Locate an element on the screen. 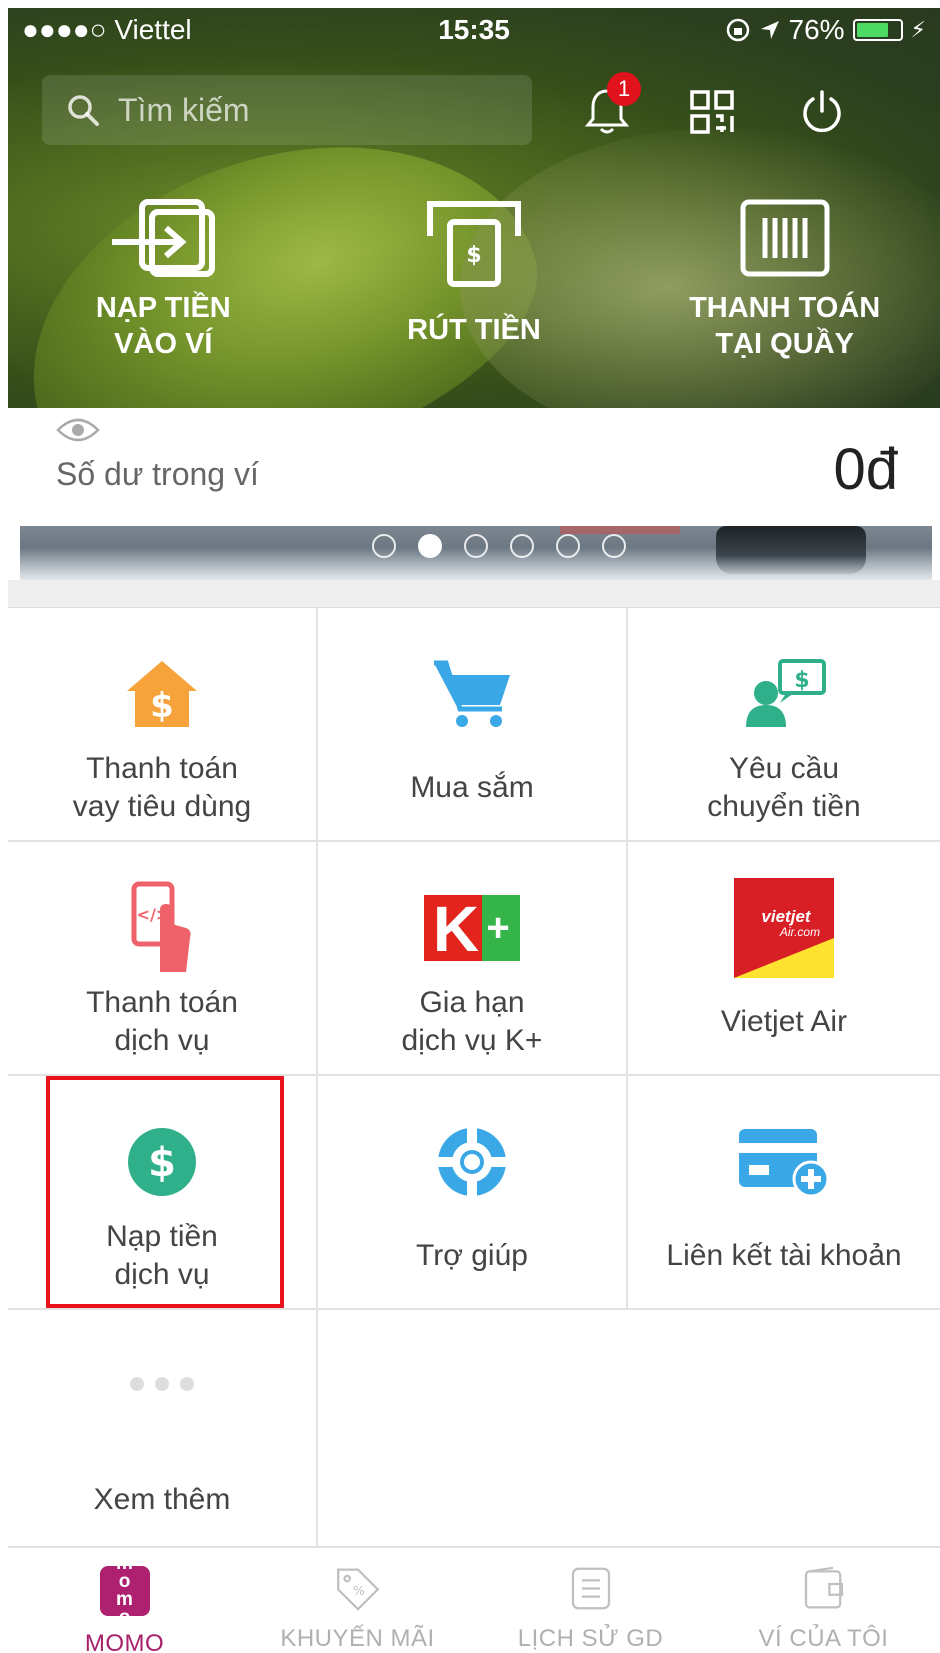 This screenshot has height=1653, width=940. history-list-icon is located at coordinates (590, 1588).